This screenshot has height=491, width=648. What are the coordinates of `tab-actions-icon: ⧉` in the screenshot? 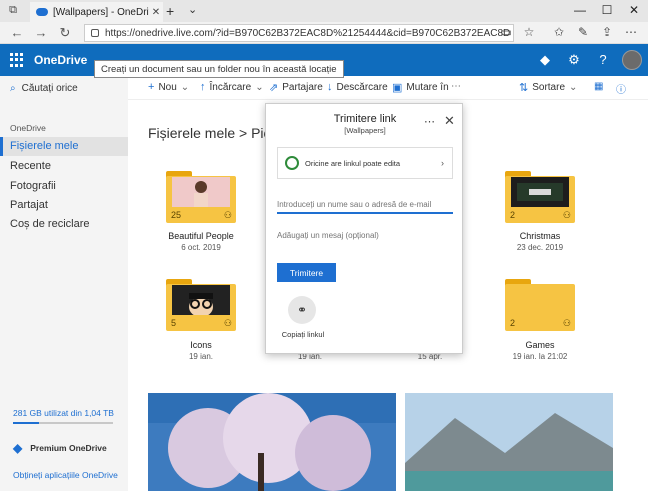 It's located at (13, 11).